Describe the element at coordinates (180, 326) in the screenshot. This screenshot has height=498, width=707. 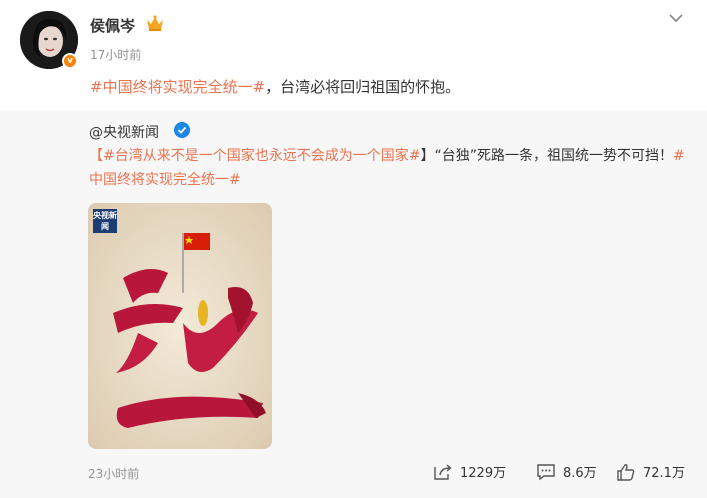
I see `poster-image: 央视新闻` at that location.